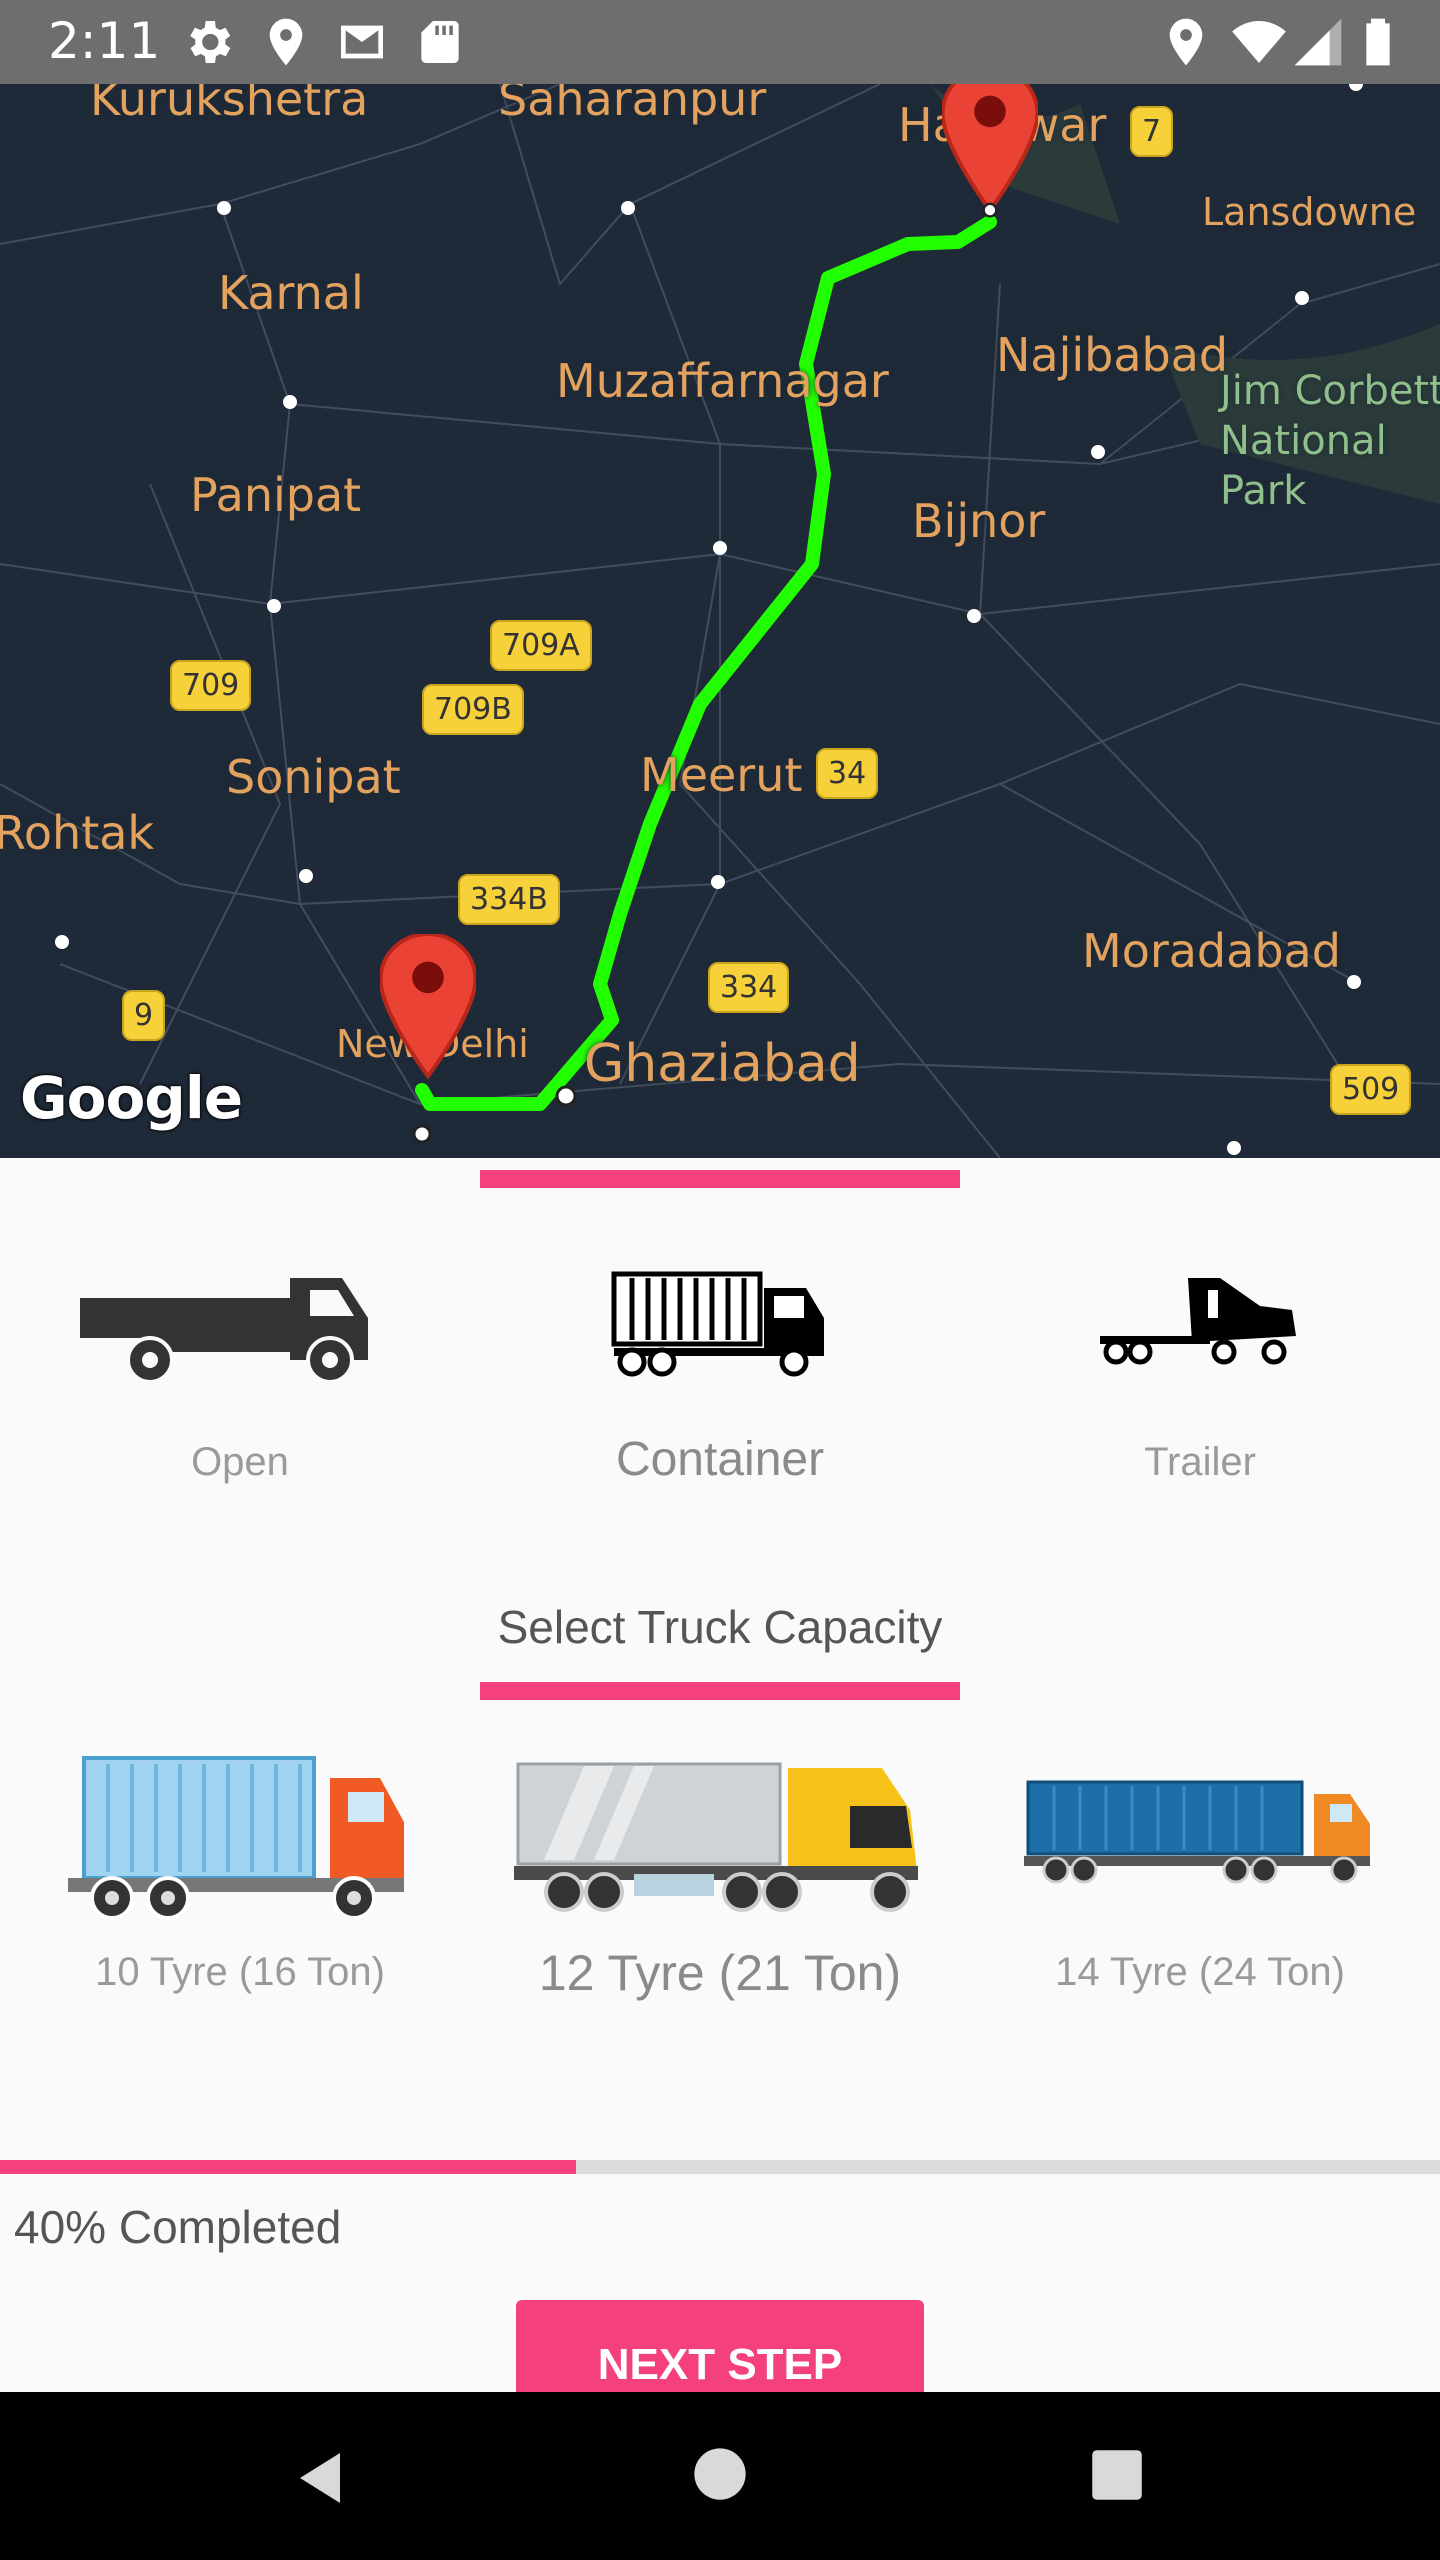  Describe the element at coordinates (718, 1840) in the screenshot. I see `truck-12-tyre-icon` at that location.